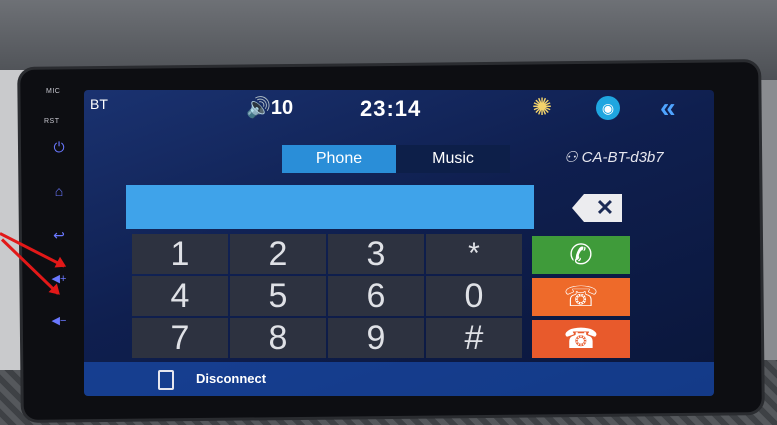  Describe the element at coordinates (278, 338) in the screenshot. I see `key-8: 8` at that location.